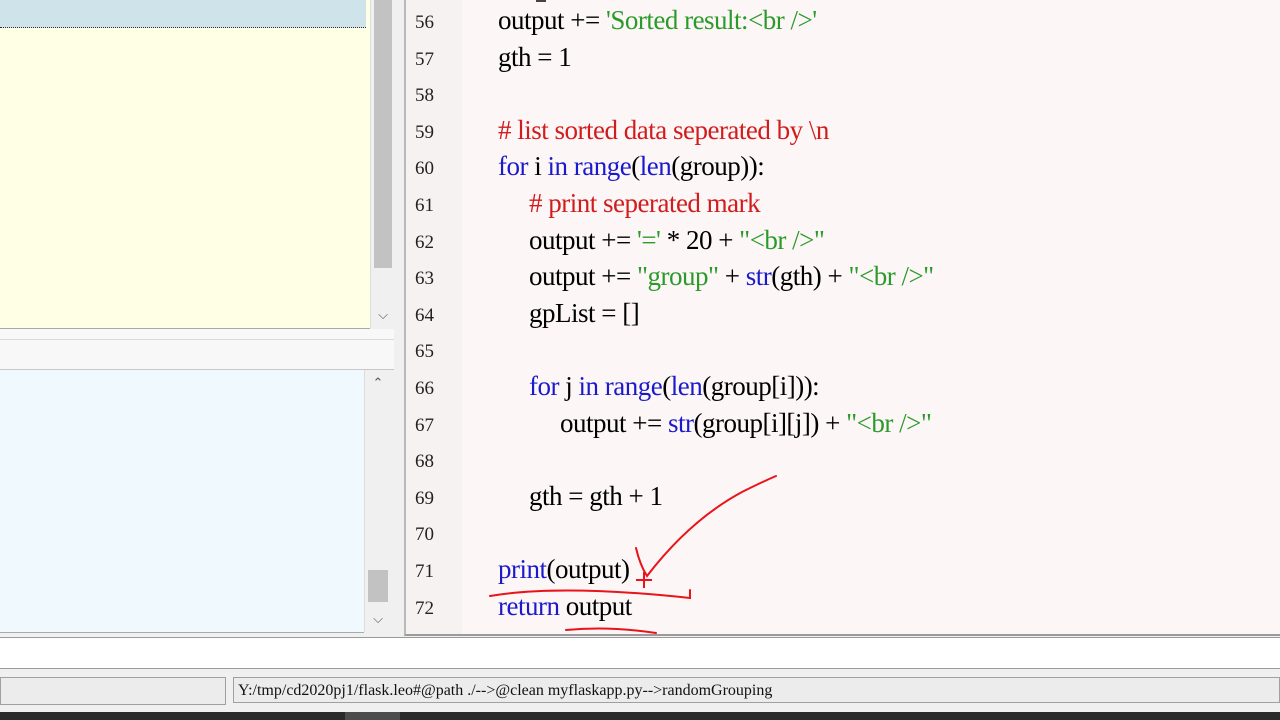  I want to click on code-token: # print seperated mark, so click(645, 203).